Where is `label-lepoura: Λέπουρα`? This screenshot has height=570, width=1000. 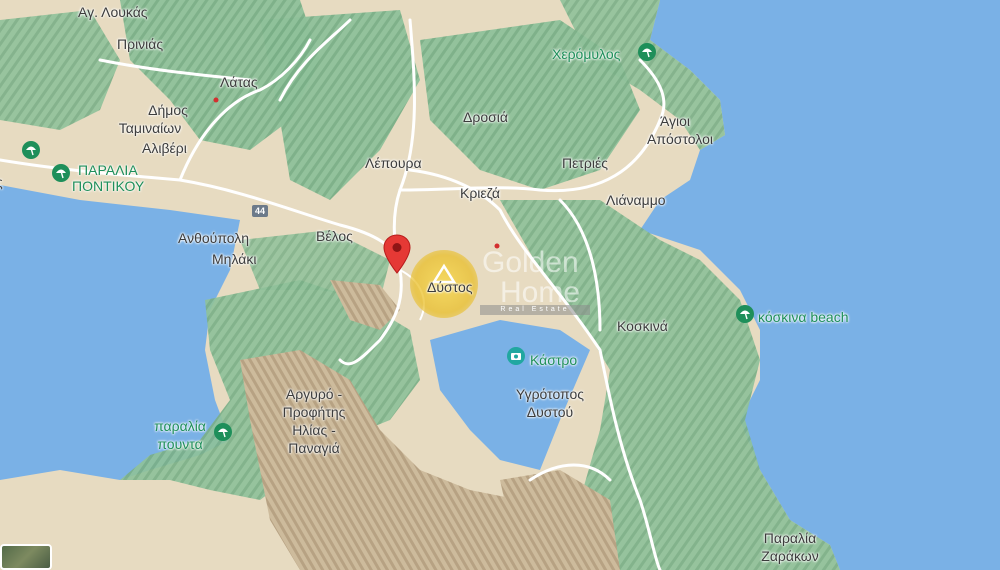
label-lepoura: Λέπουρα is located at coordinates (393, 163).